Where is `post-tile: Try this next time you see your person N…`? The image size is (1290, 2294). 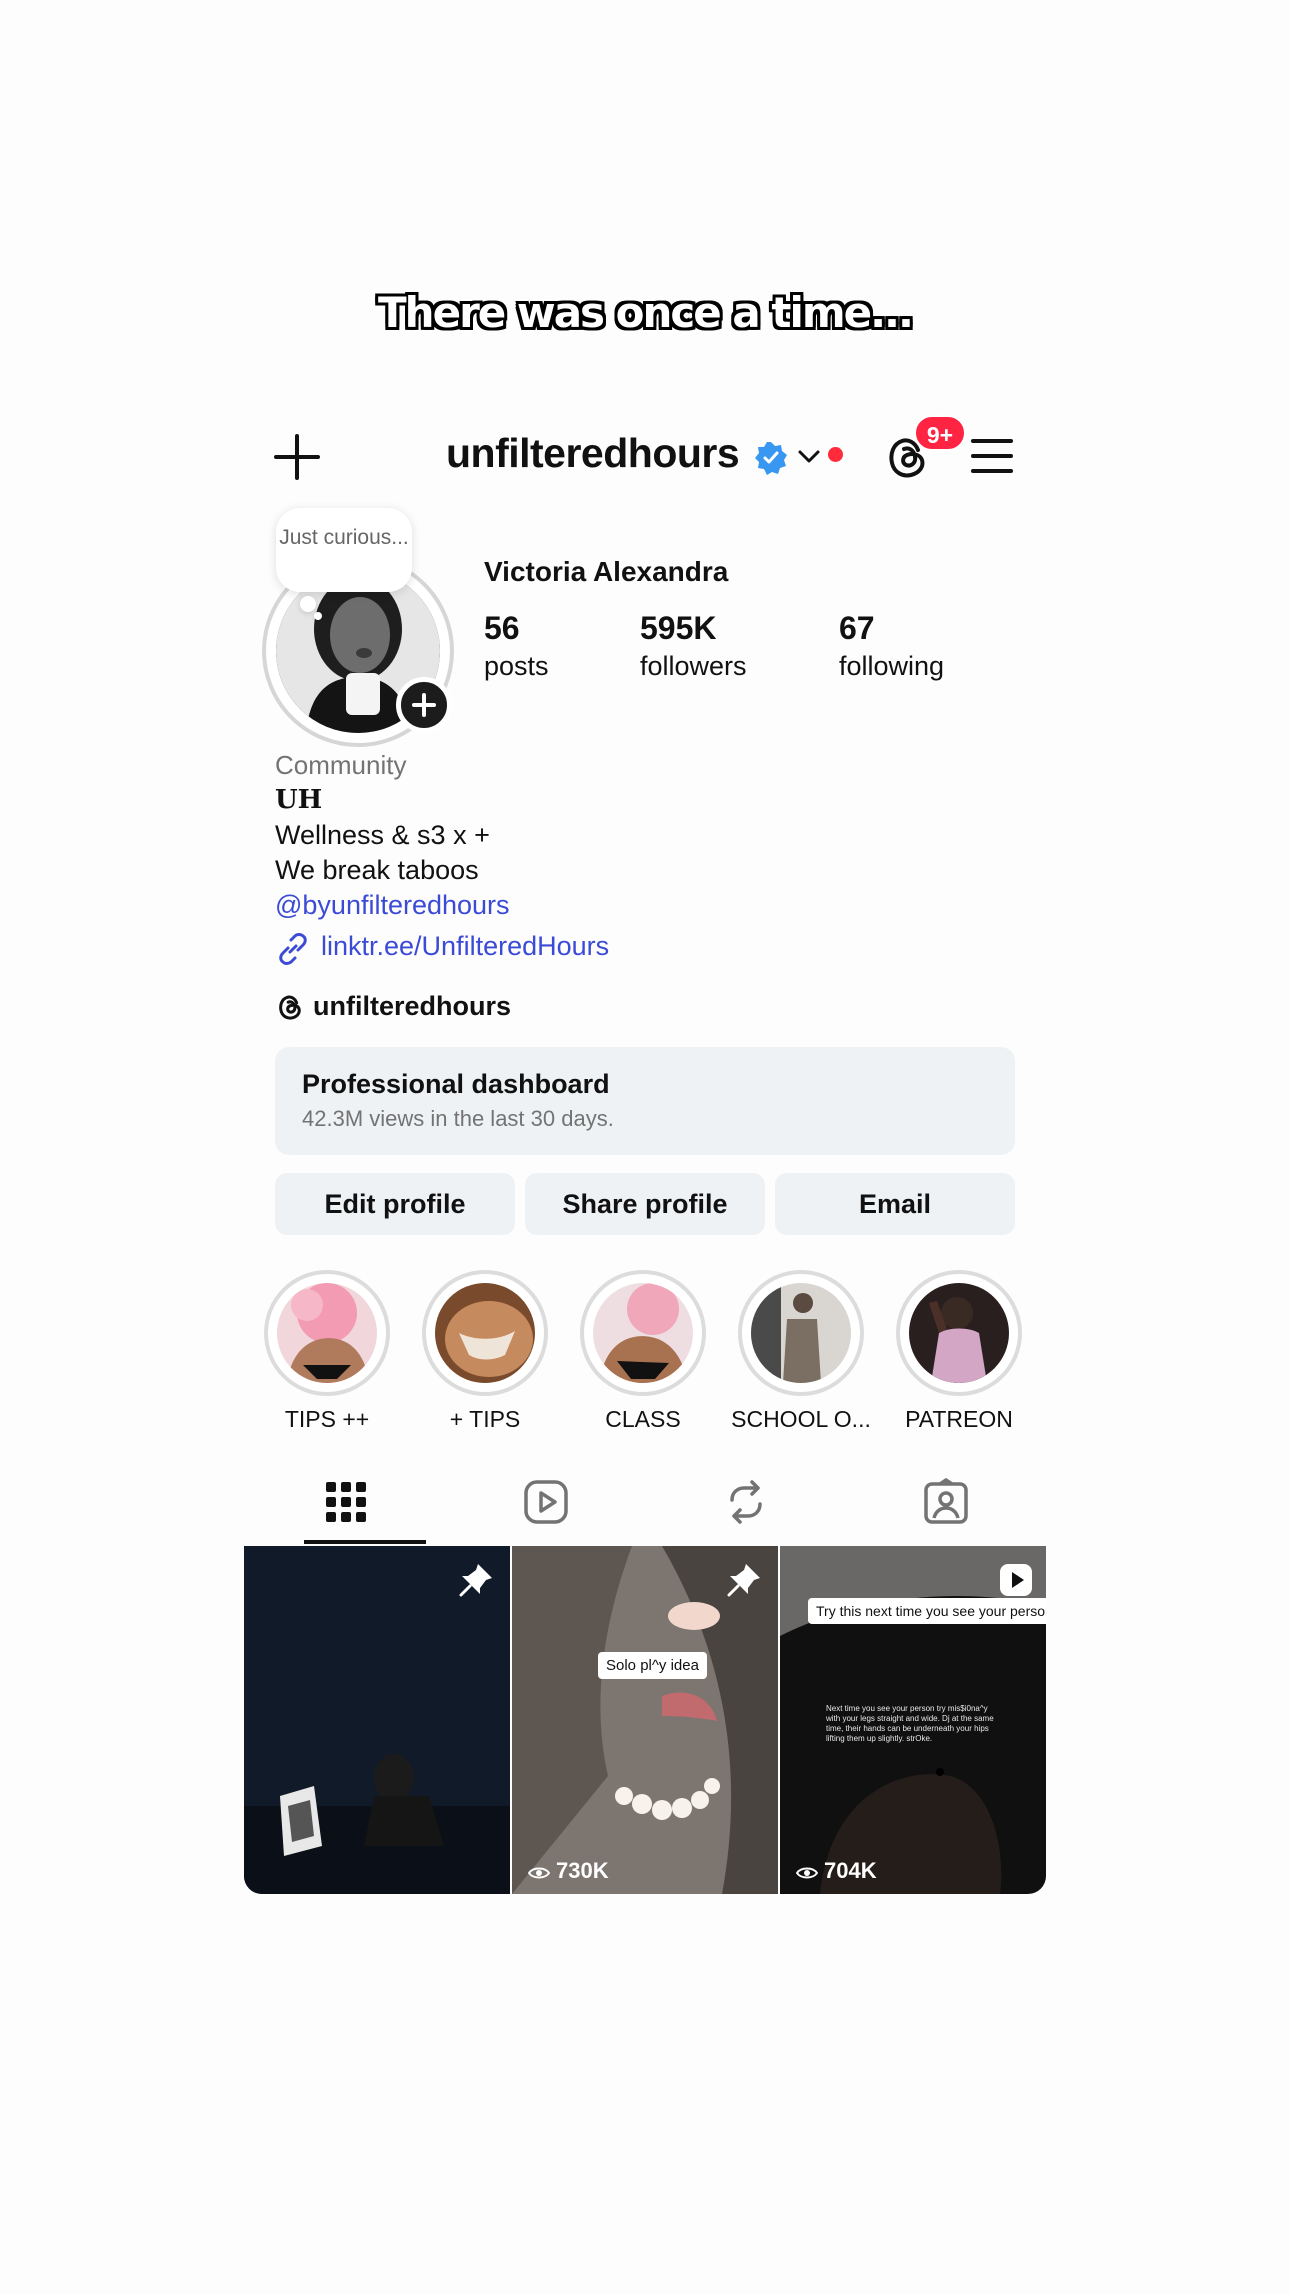
post-tile: Try this next time you see your person N… is located at coordinates (913, 1720).